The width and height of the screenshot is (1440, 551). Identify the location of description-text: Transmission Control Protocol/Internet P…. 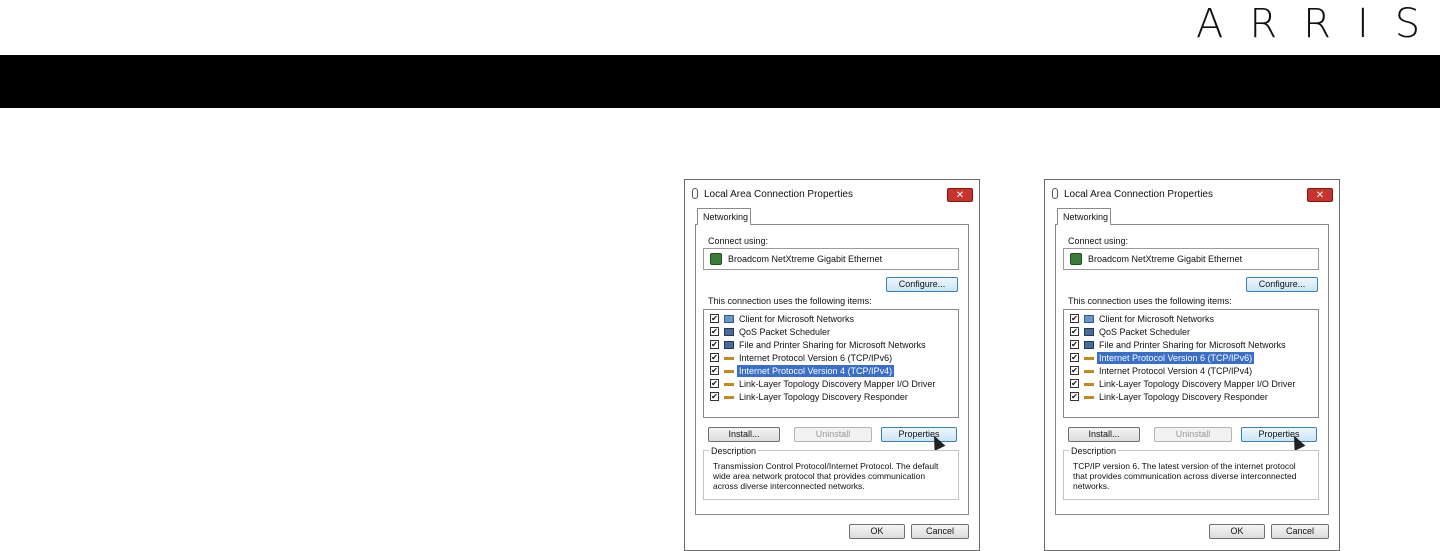
(826, 476).